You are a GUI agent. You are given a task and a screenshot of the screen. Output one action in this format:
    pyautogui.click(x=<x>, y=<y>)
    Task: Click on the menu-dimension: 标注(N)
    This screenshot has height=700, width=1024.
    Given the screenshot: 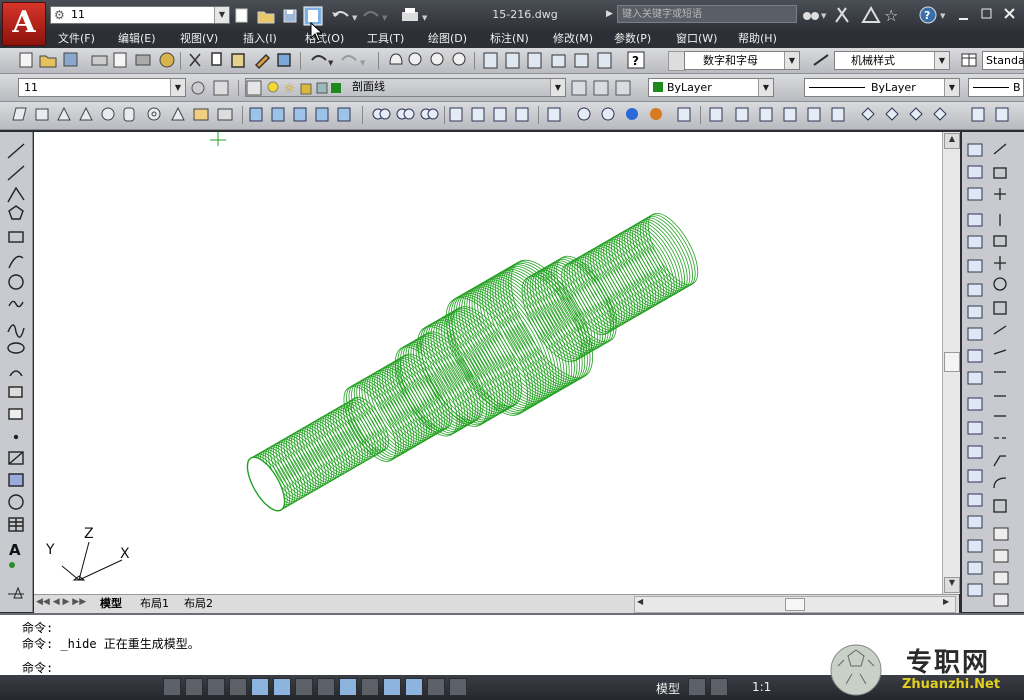 What is the action you would take?
    pyautogui.click(x=509, y=39)
    